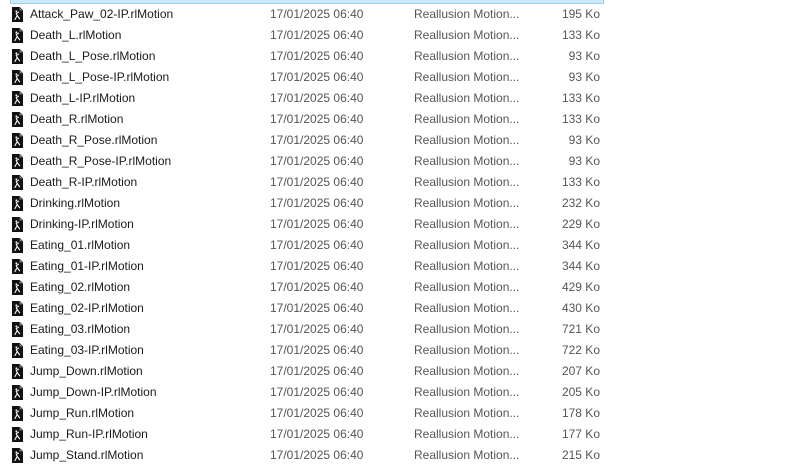  Describe the element at coordinates (77, 119) in the screenshot. I see `file-name: Death_R.rlMotion` at that location.